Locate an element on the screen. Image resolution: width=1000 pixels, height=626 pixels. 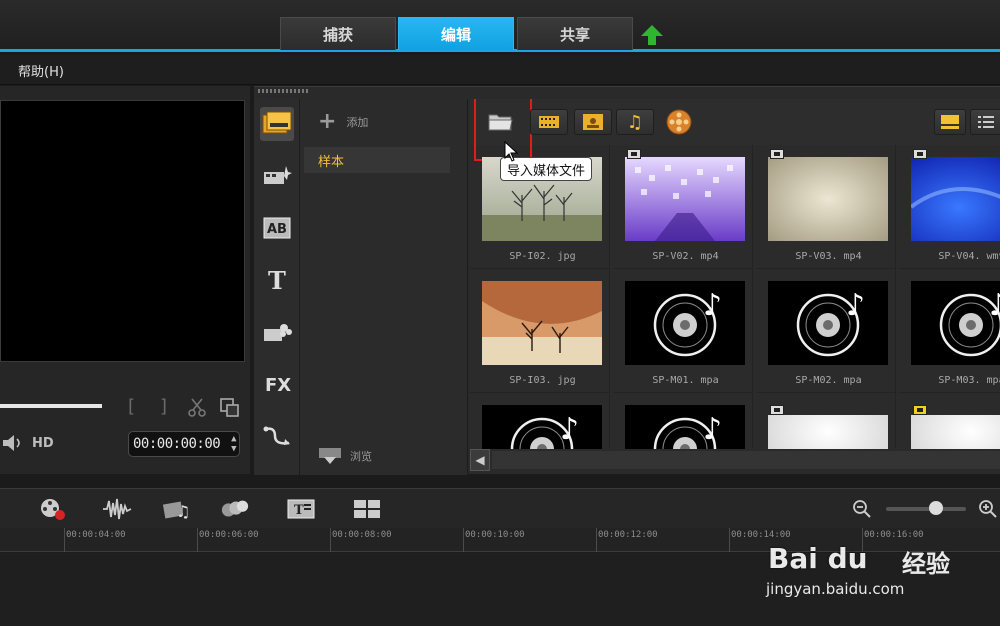
auto-music-button: ♫ is located at coordinates (177, 509).